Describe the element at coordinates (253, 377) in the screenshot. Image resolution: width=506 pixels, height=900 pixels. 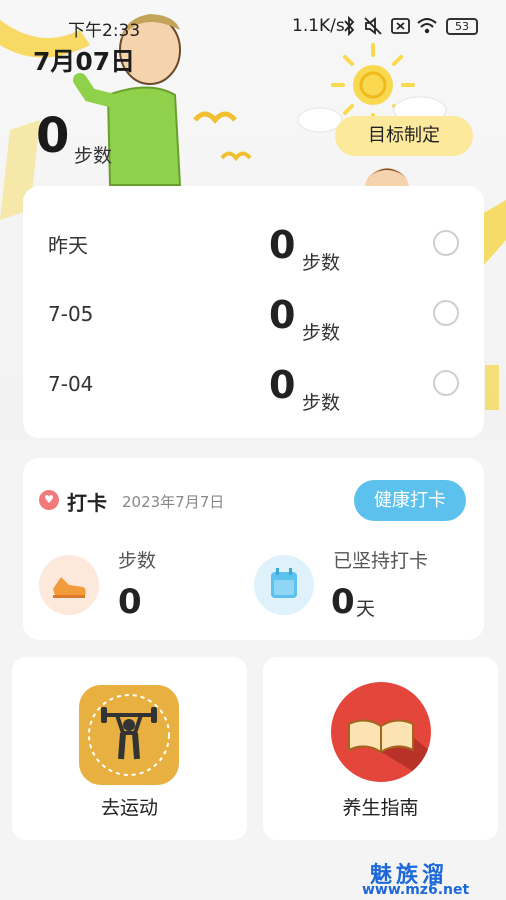
I see `history-row: 7-04 0 步数` at that location.